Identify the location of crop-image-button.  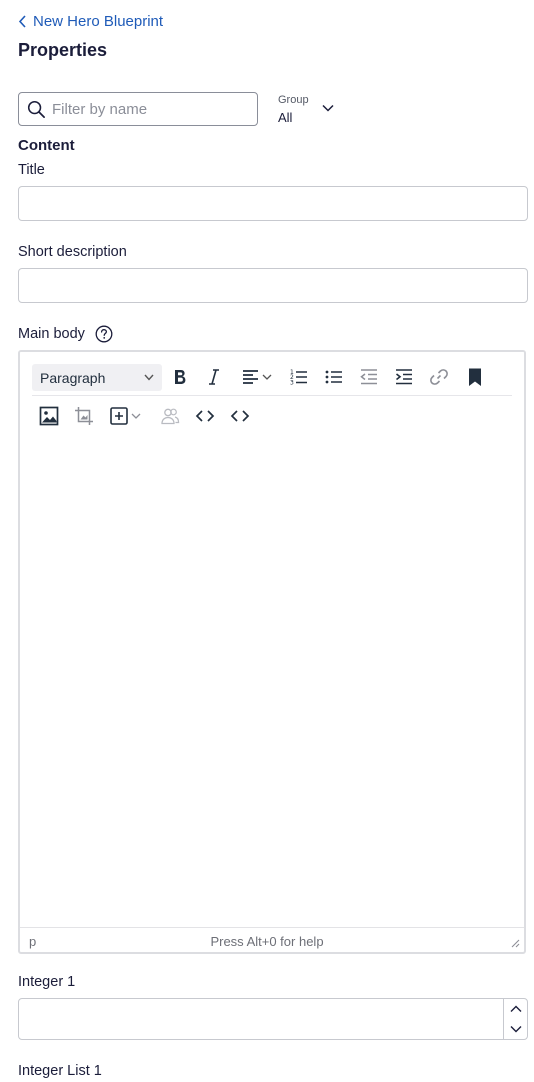
(84, 416).